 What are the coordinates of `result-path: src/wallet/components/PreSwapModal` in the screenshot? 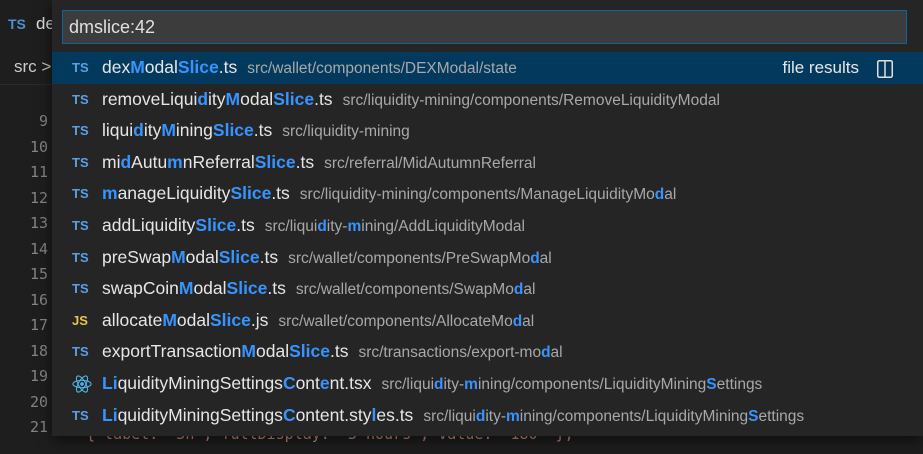 It's located at (420, 258).